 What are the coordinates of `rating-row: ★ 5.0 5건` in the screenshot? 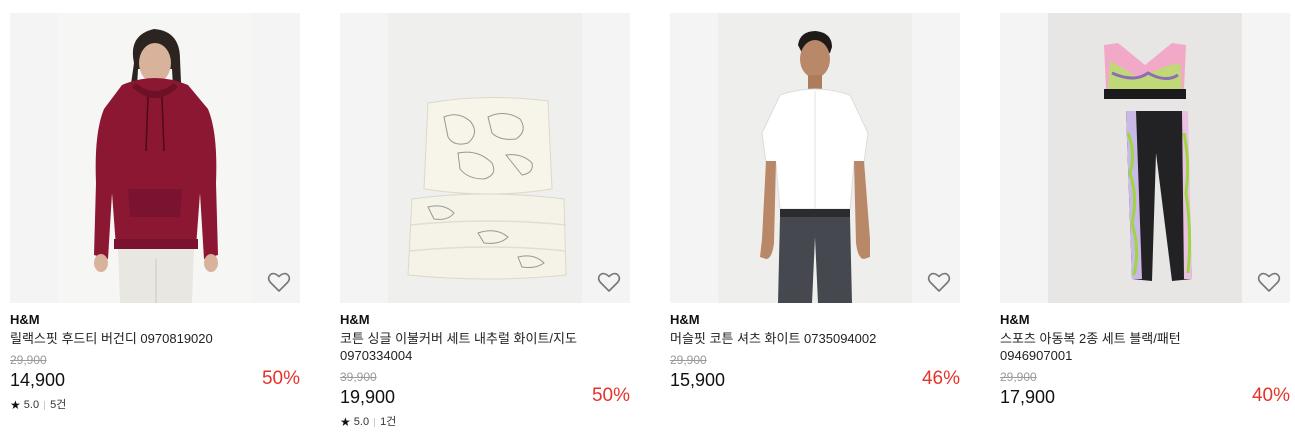 It's located at (155, 405).